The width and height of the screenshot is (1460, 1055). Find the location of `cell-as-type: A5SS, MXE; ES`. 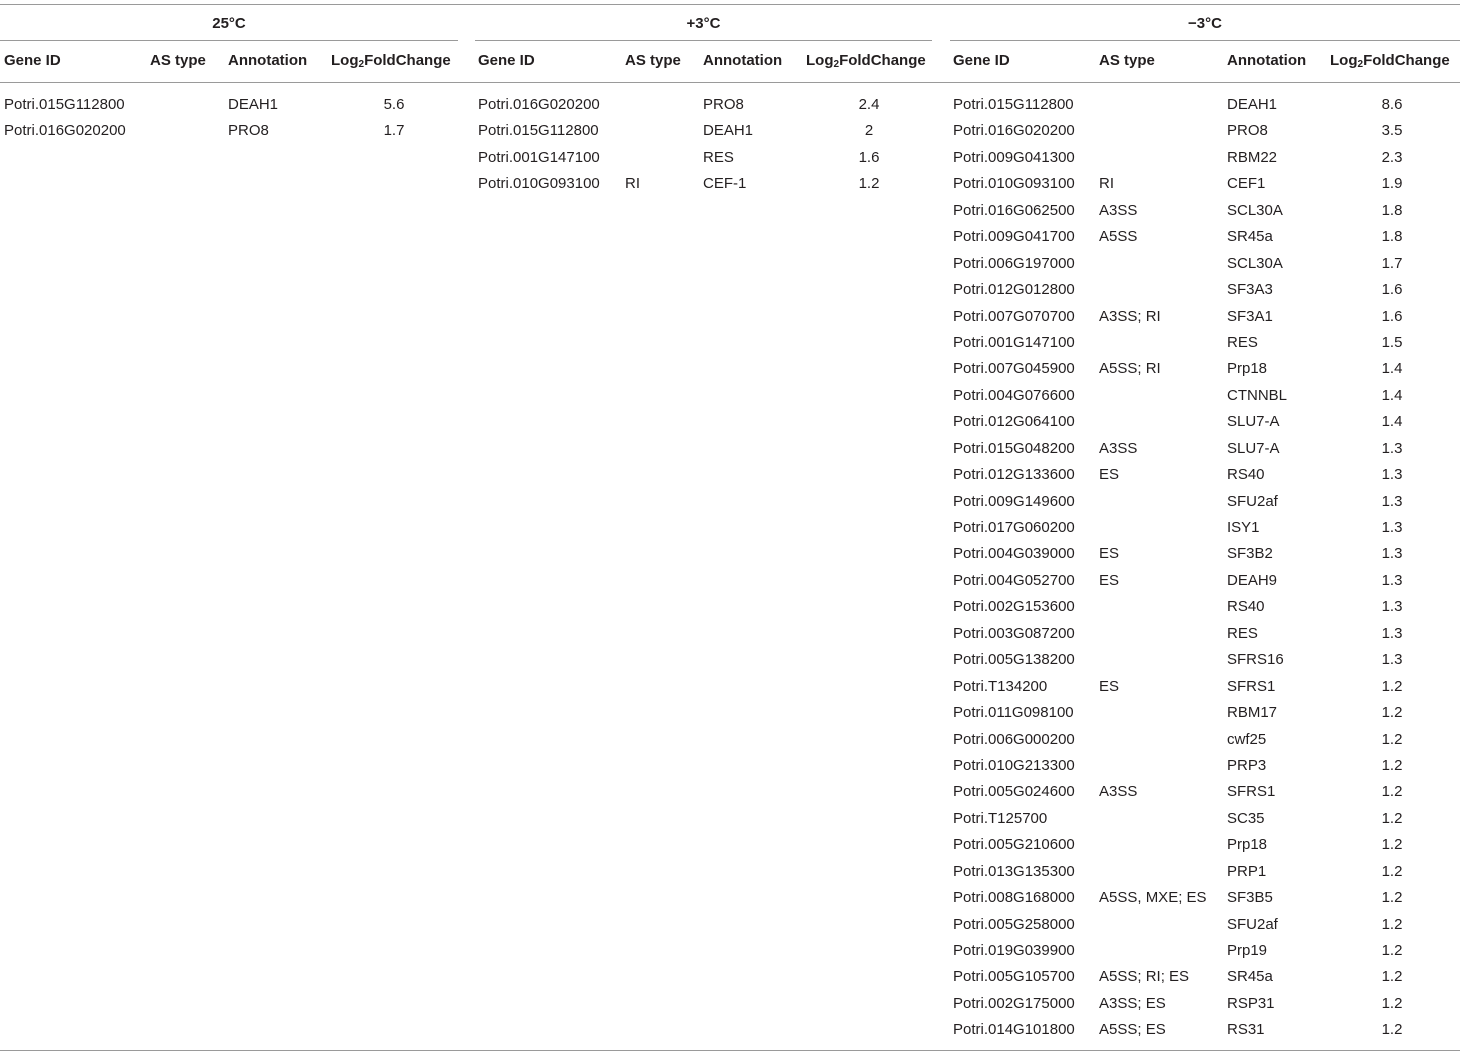

cell-as-type: A5SS, MXE; ES is located at coordinates (1153, 898).